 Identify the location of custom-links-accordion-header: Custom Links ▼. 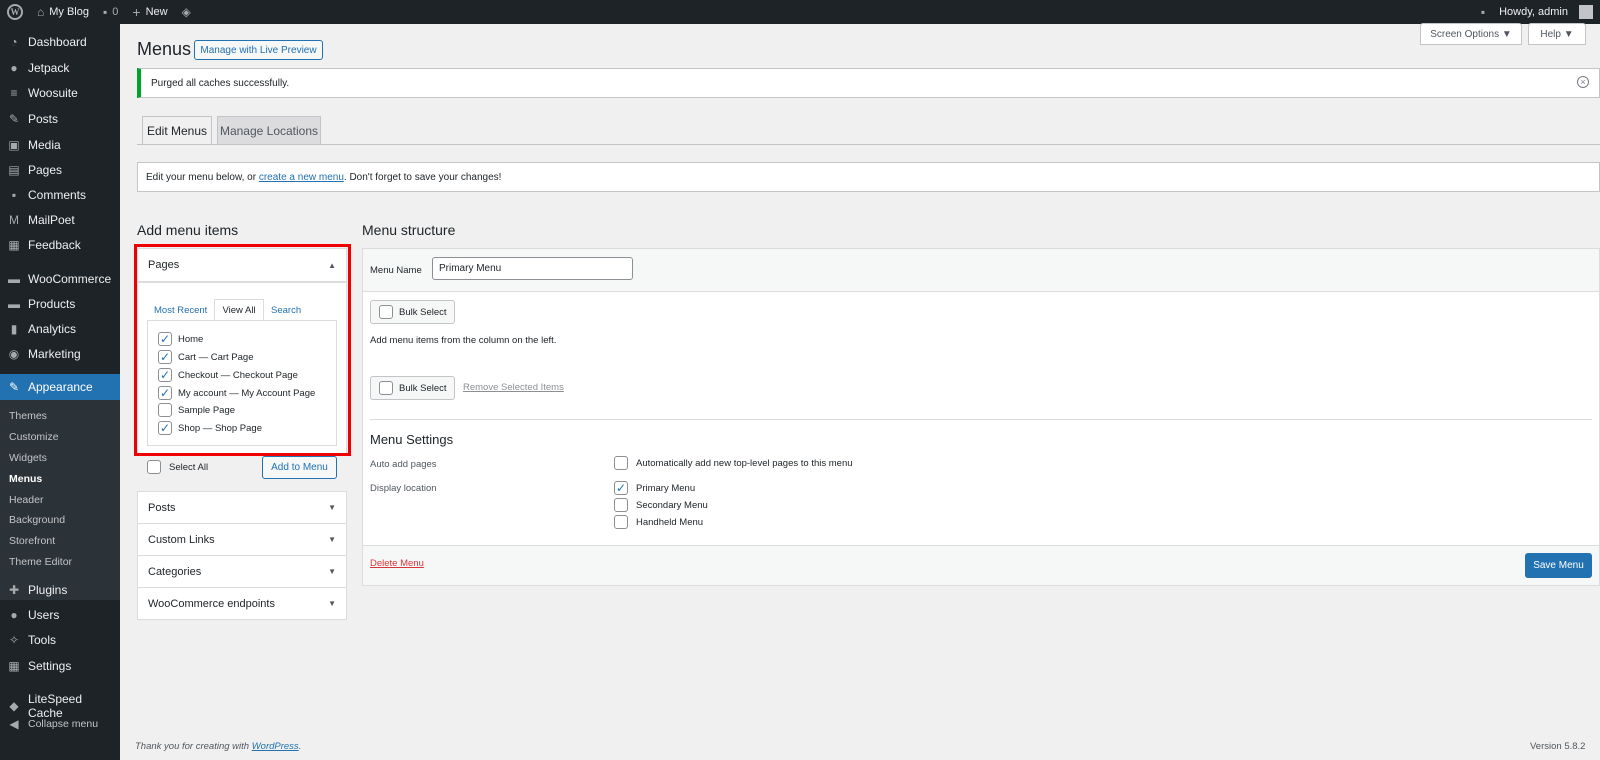
(242, 539).